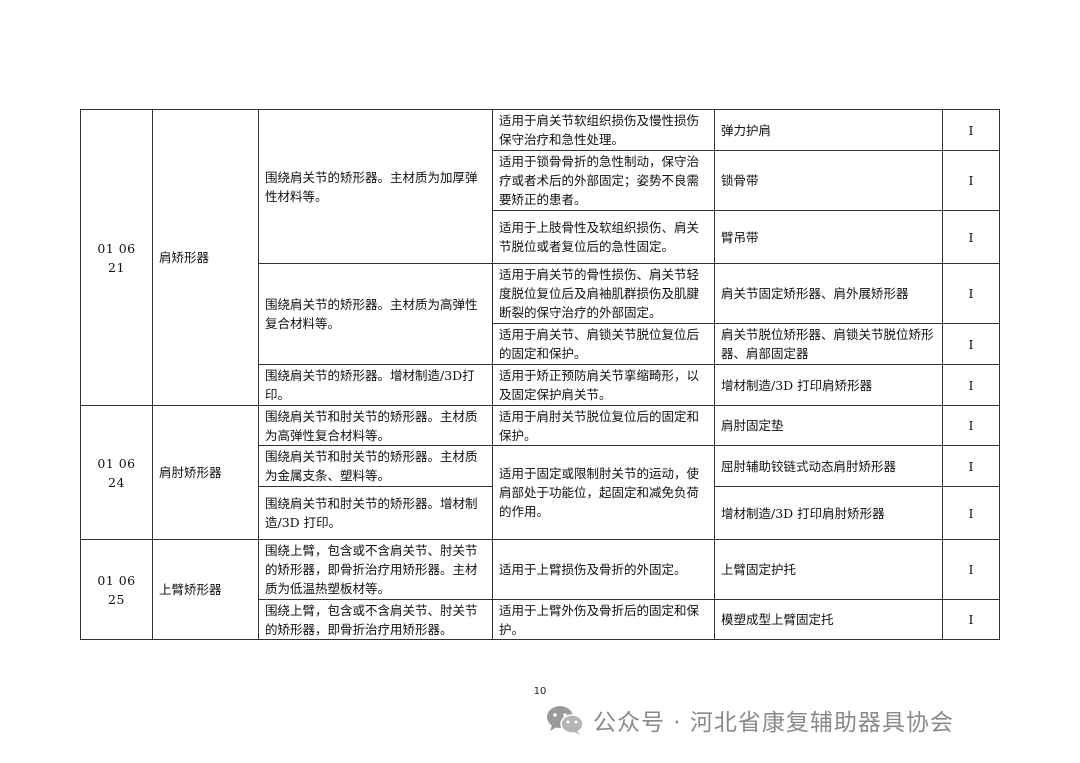 This screenshot has height=763, width=1080. Describe the element at coordinates (828, 293) in the screenshot. I see `product-examples: 肩关节固定矫形器、肩外展矫形器` at that location.